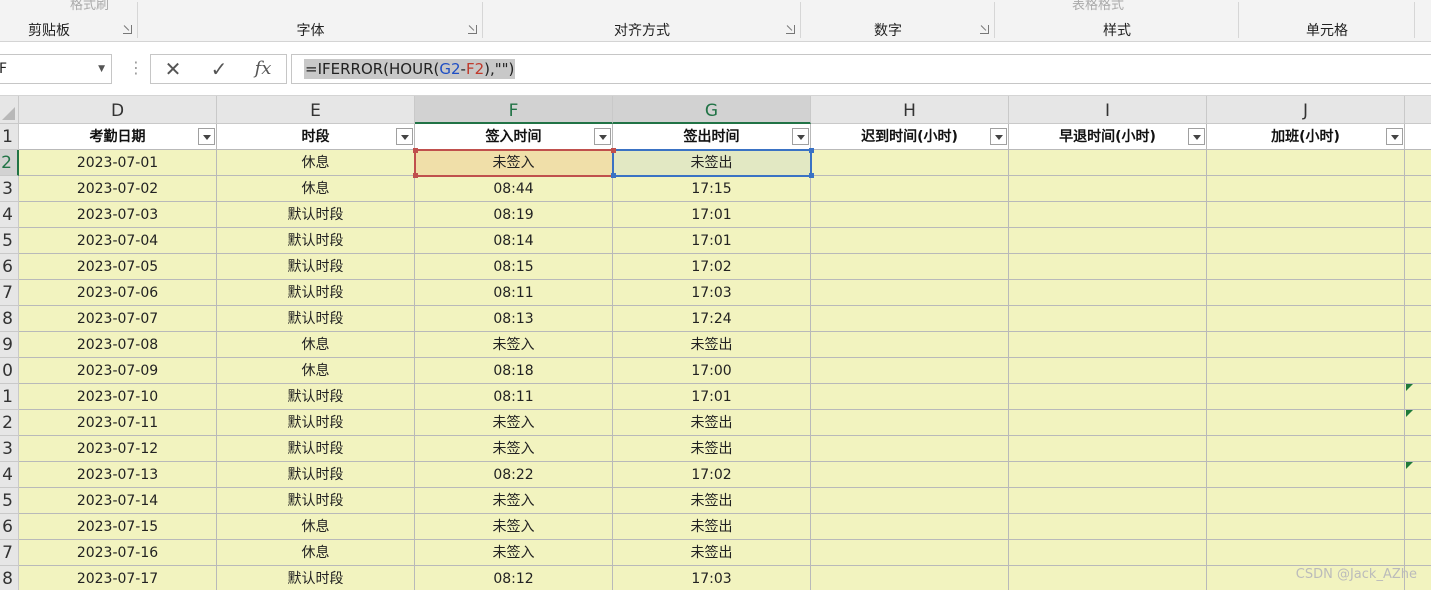 Image resolution: width=1431 pixels, height=590 pixels. What do you see at coordinates (514, 371) in the screenshot?
I see `table-cell: 08:18` at bounding box center [514, 371].